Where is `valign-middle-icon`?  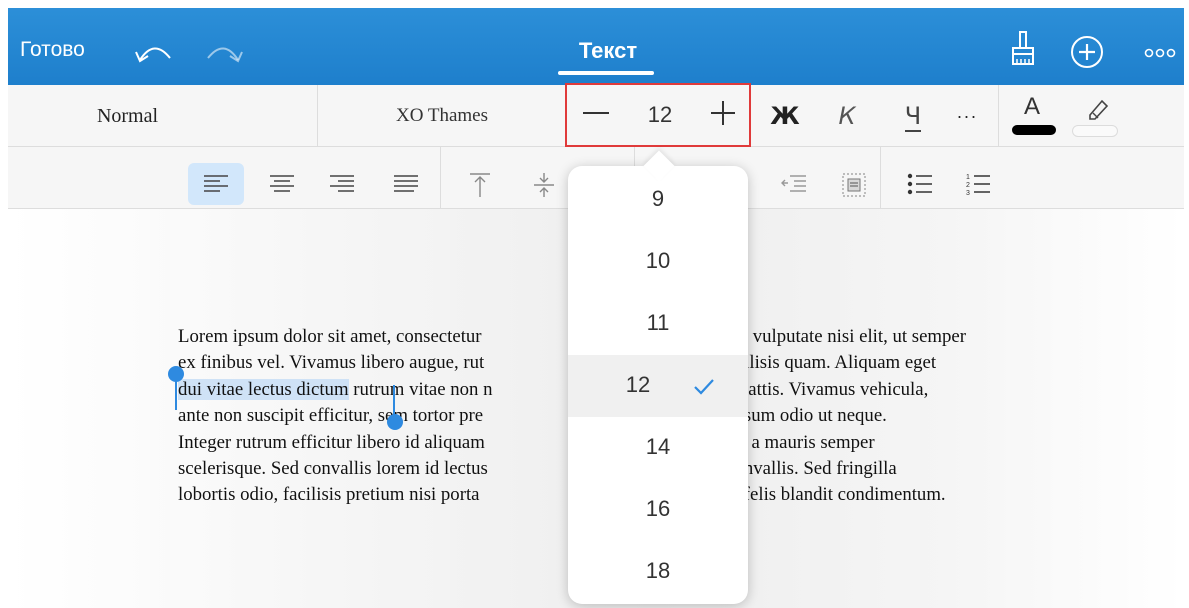 valign-middle-icon is located at coordinates (544, 184).